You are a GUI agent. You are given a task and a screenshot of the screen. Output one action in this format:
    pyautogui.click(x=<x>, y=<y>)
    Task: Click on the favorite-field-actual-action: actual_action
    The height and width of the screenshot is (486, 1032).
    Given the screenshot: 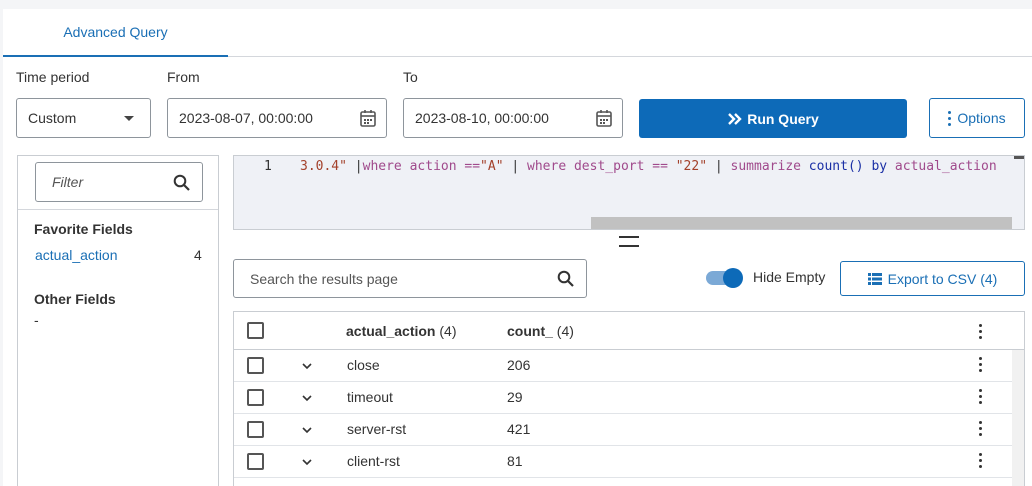 What is the action you would take?
    pyautogui.click(x=76, y=255)
    